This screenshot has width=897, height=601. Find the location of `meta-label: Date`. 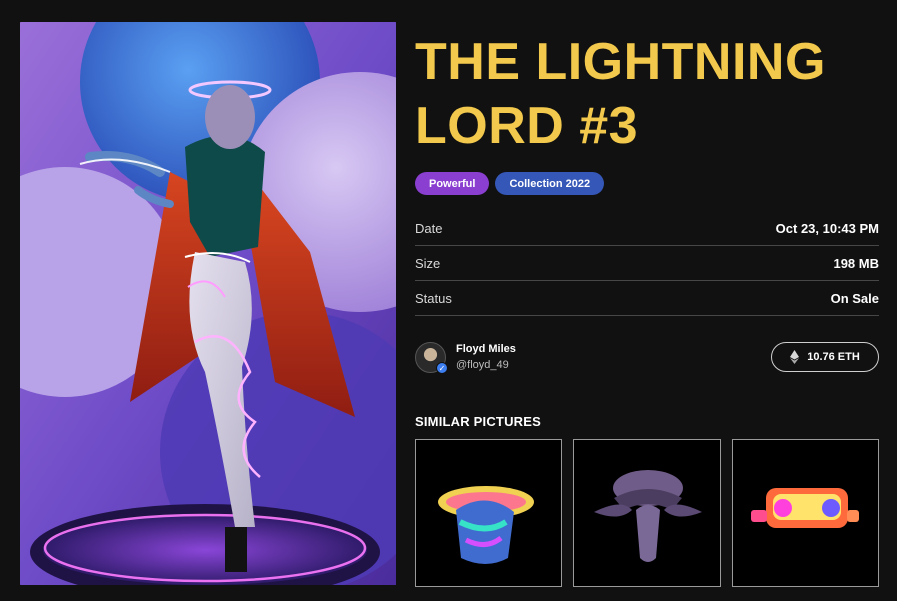

meta-label: Date is located at coordinates (429, 228).